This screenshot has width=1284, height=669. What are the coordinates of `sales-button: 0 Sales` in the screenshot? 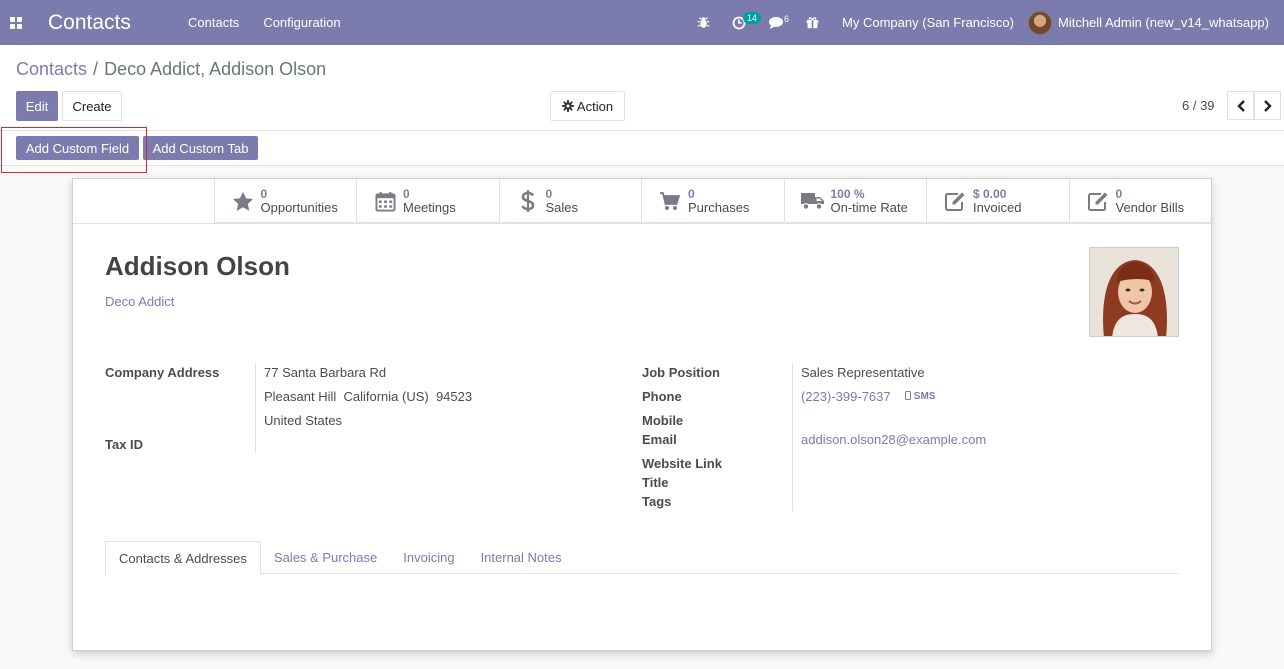 It's located at (570, 201).